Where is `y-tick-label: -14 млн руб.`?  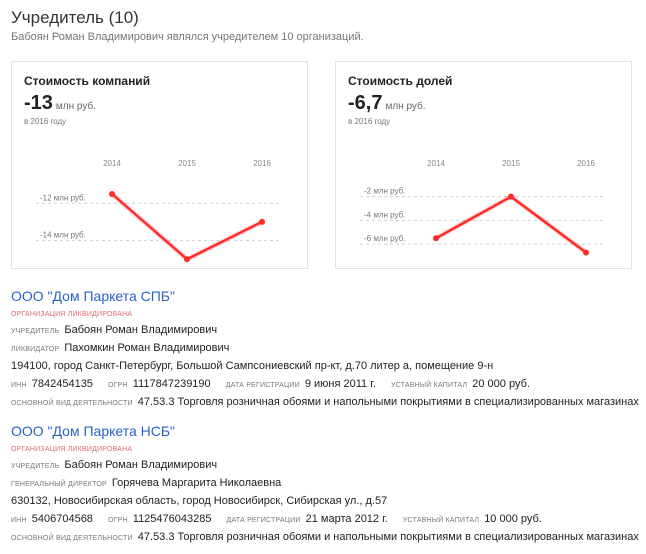 y-tick-label: -14 млн руб. is located at coordinates (63, 235).